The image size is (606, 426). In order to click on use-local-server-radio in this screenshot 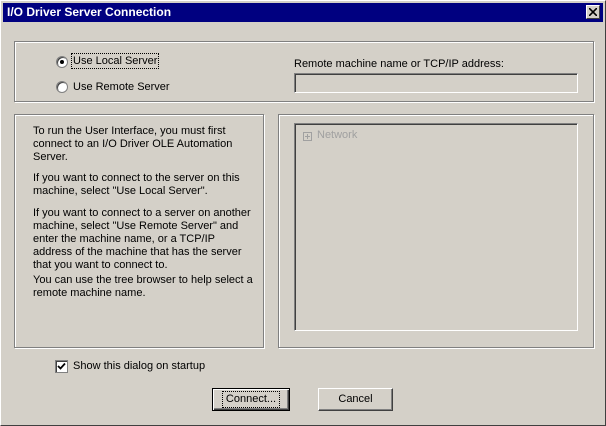, I will do `click(62, 62)`.